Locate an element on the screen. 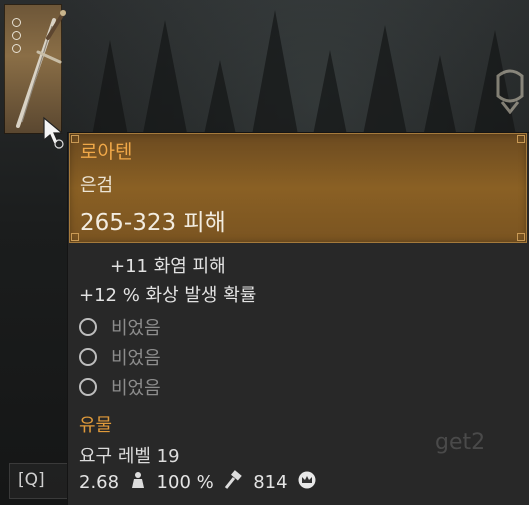  stat-fire-damage: +11 화염 피해 is located at coordinates (168, 266).